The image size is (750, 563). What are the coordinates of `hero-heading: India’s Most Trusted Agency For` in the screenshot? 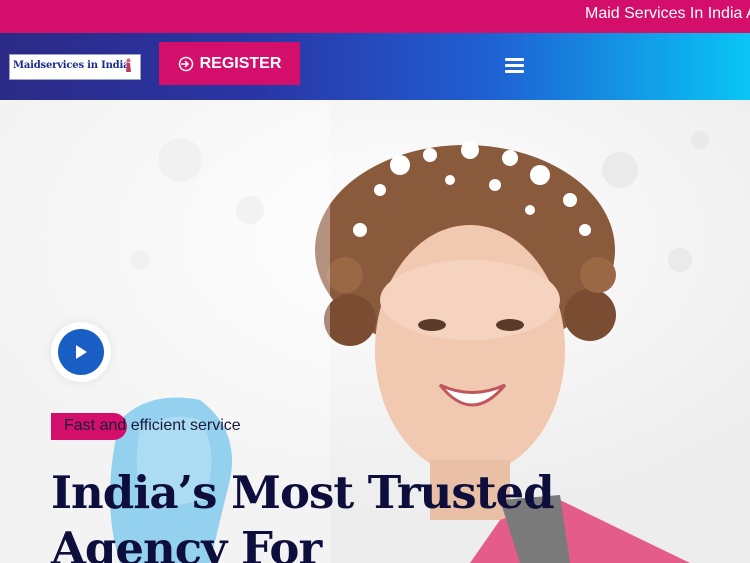 It's located at (303, 514).